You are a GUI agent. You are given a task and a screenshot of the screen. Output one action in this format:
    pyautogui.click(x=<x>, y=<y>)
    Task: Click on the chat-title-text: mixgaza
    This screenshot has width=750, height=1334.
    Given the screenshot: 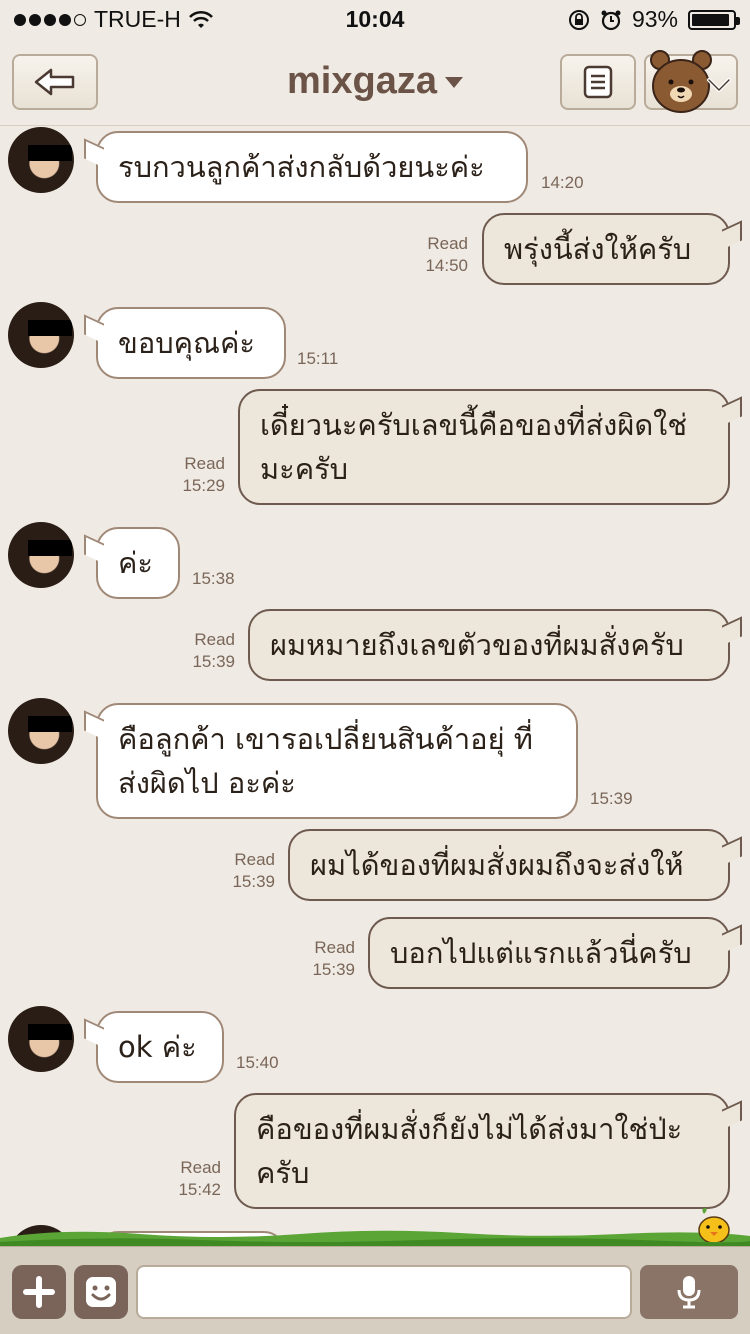 What is the action you would take?
    pyautogui.click(x=362, y=81)
    